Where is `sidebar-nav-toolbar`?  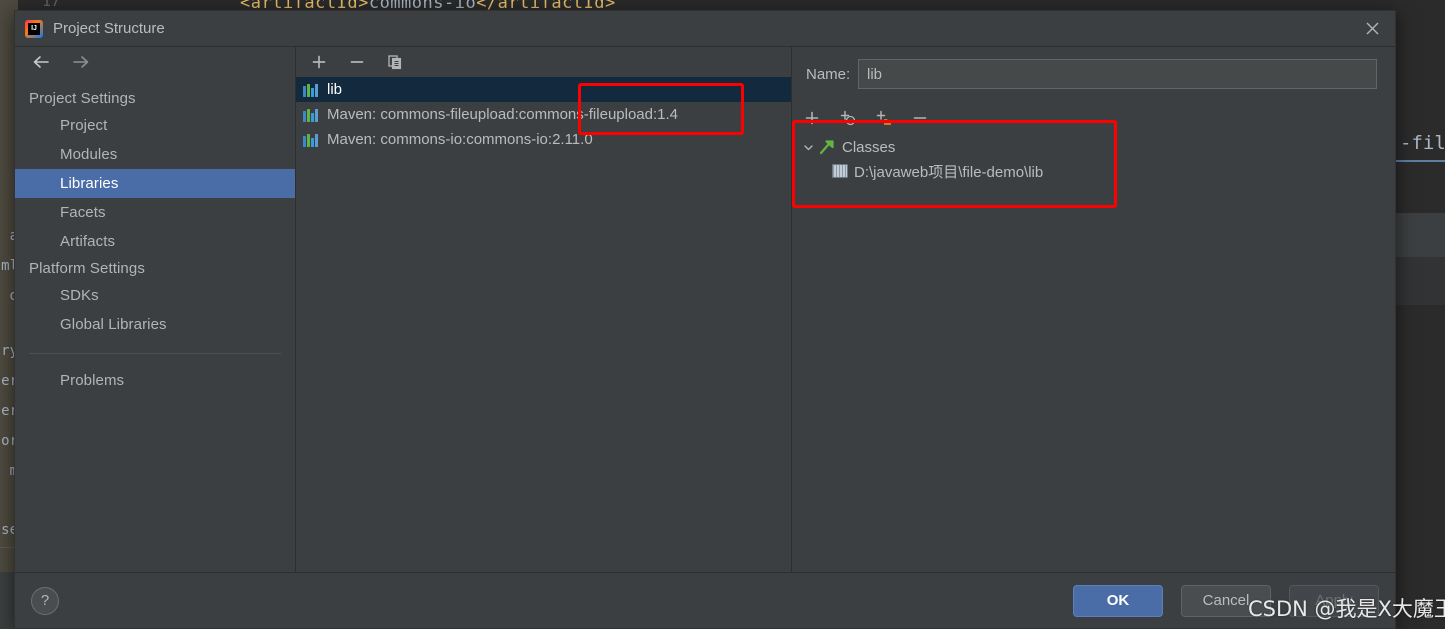
sidebar-nav-toolbar is located at coordinates (155, 62).